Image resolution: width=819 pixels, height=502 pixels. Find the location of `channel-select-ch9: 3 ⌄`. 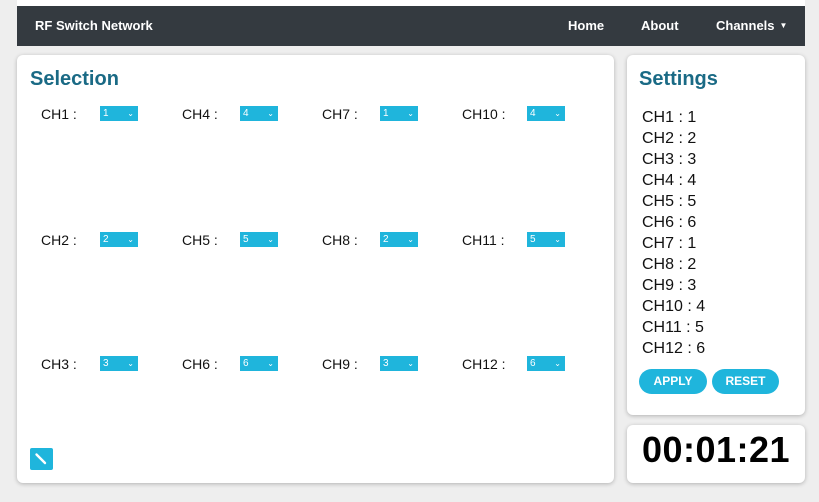

channel-select-ch9: 3 ⌄ is located at coordinates (399, 363).